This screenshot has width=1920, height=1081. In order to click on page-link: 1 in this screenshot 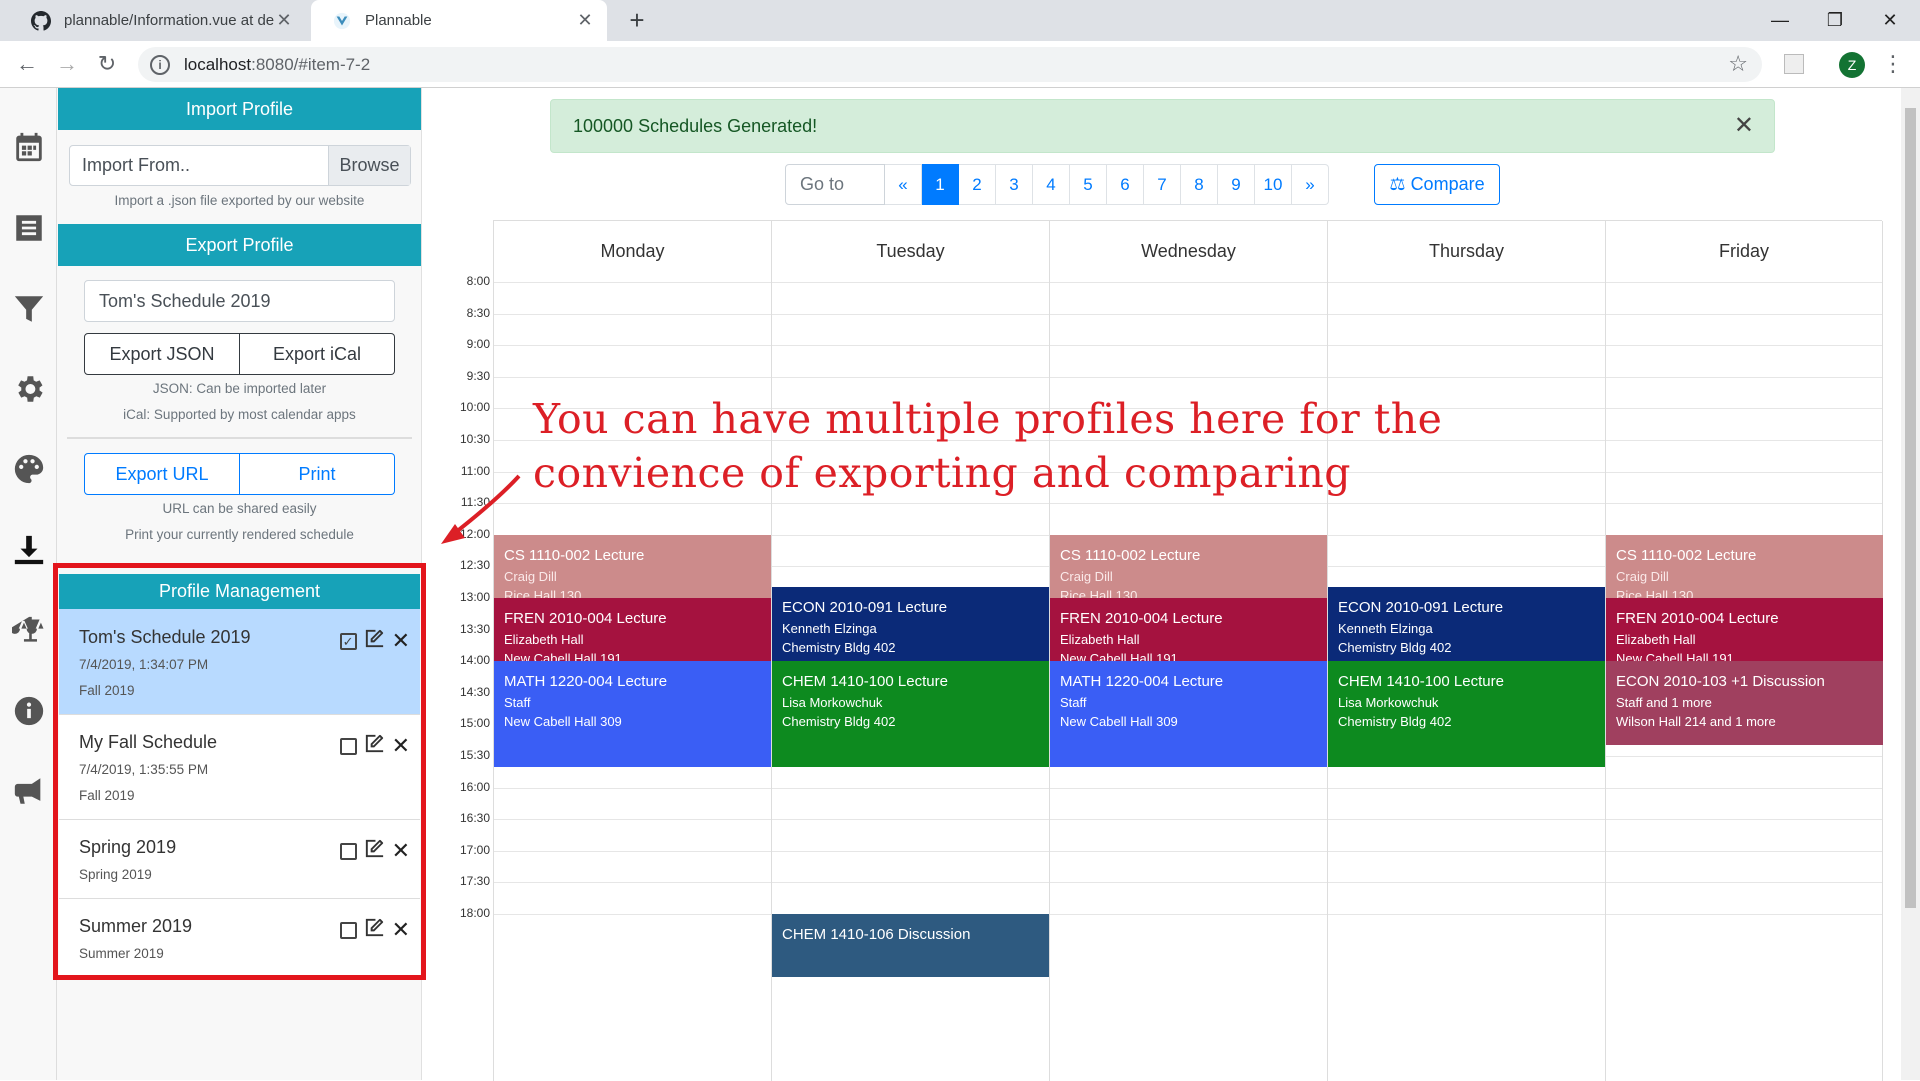, I will do `click(940, 184)`.